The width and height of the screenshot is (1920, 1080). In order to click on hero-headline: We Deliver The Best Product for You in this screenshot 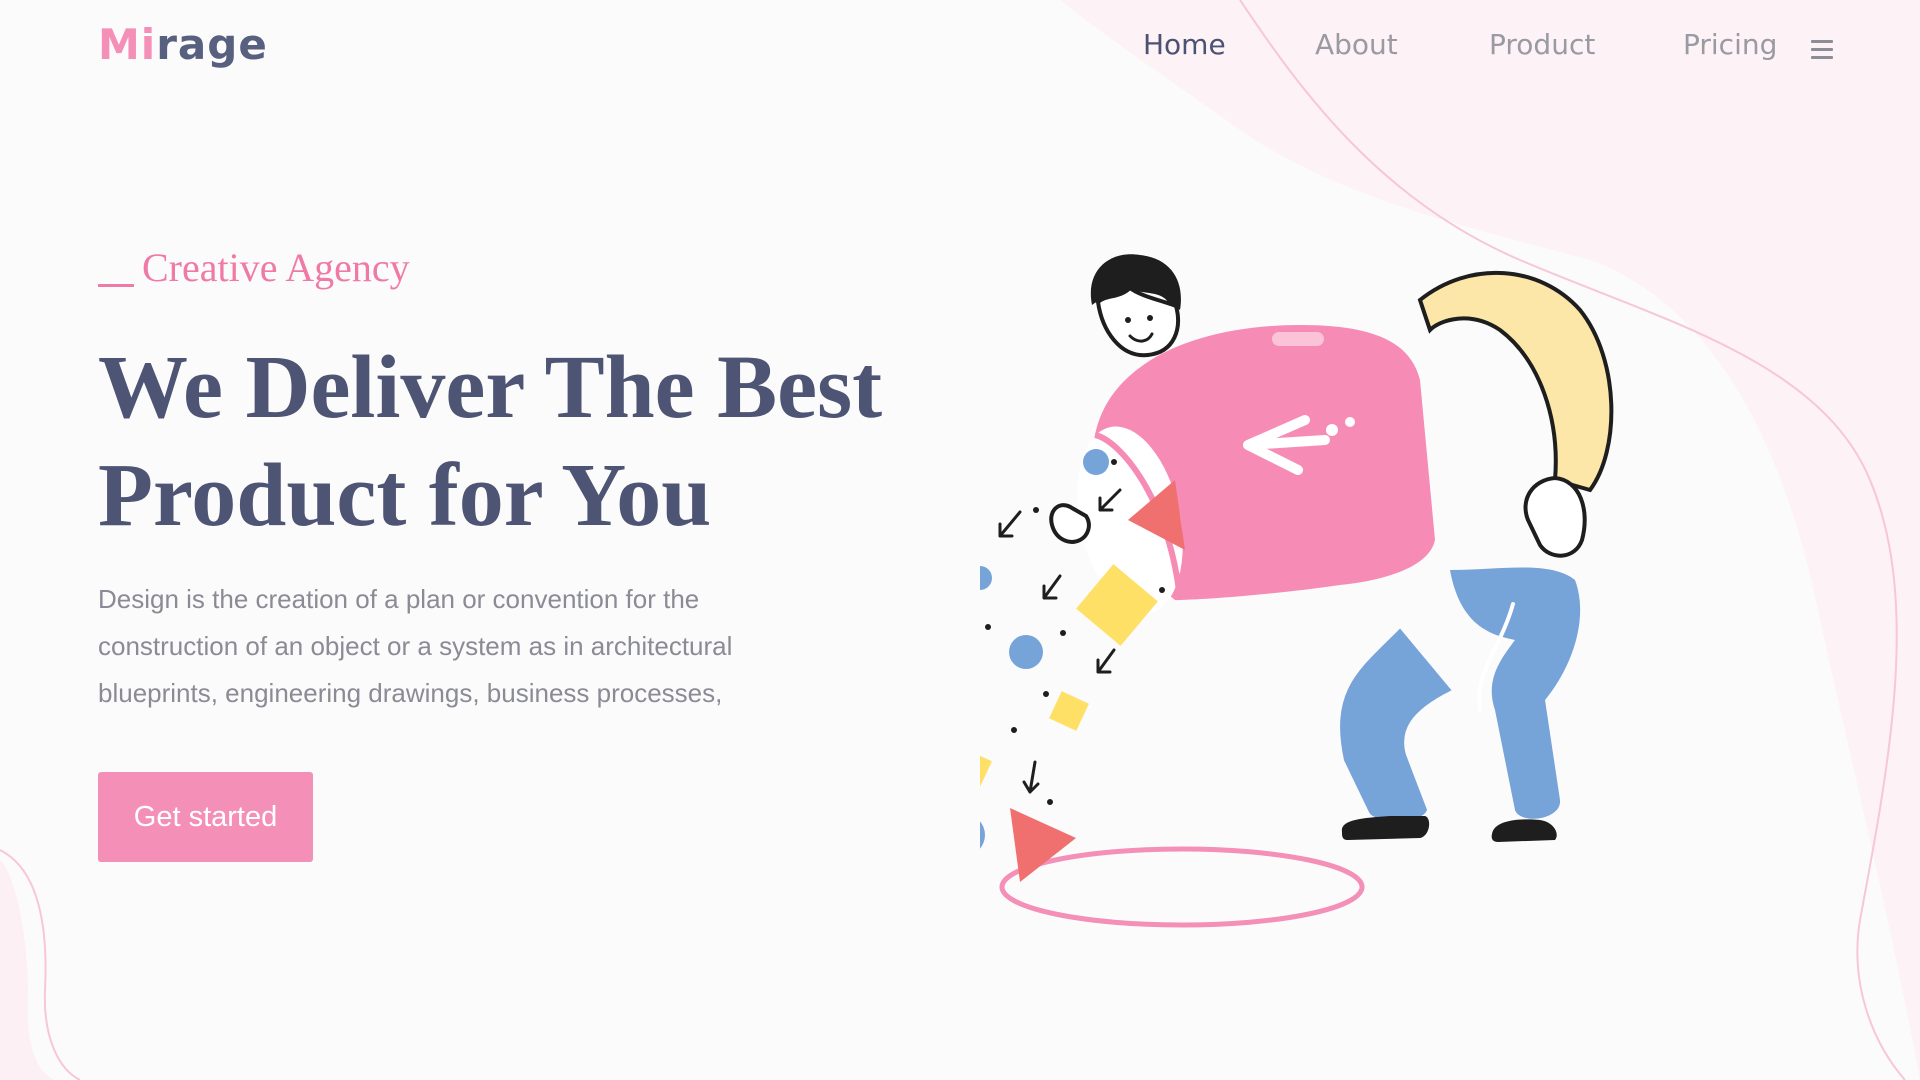, I will do `click(490, 442)`.